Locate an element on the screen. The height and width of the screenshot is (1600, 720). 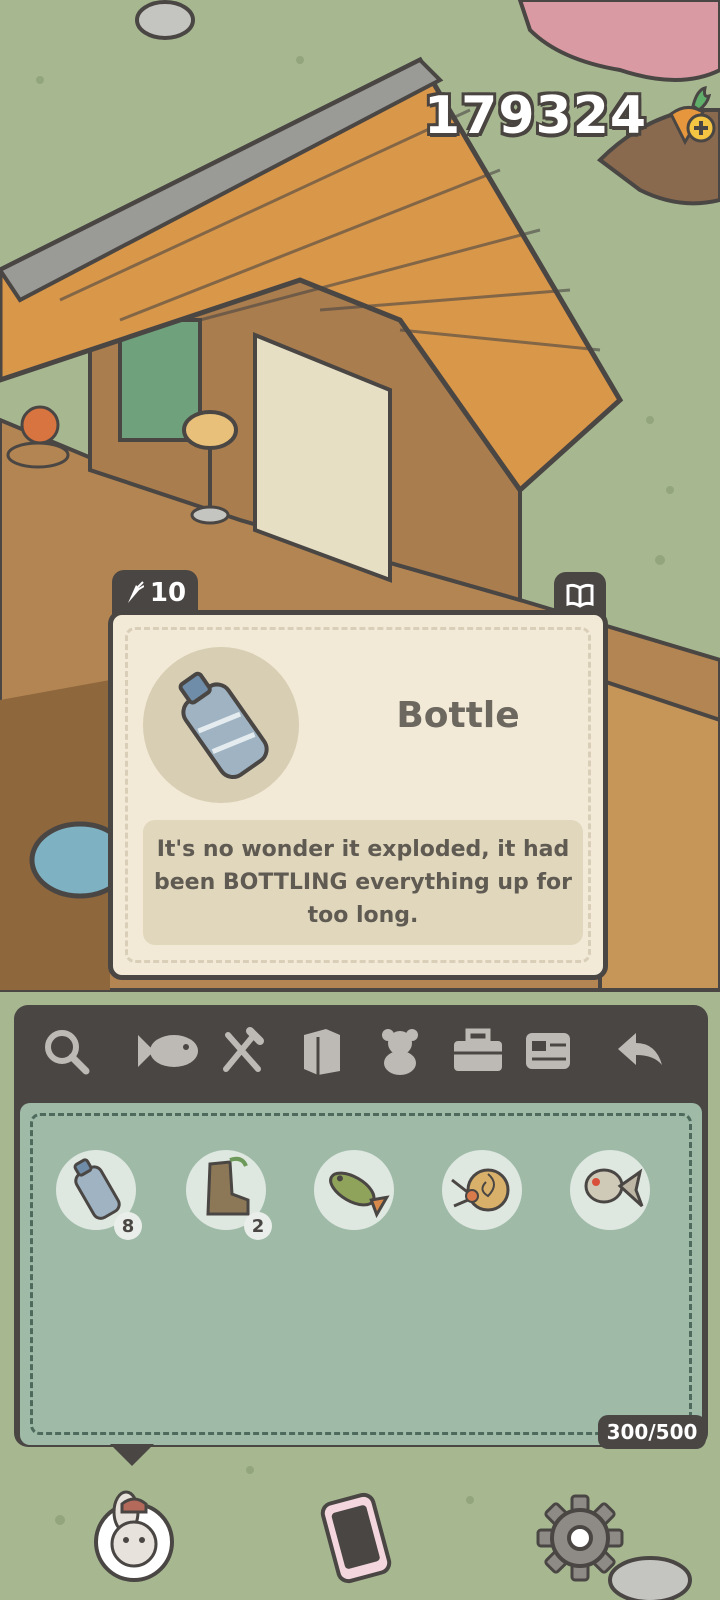
inventory-slot-perch is located at coordinates (354, 1190).